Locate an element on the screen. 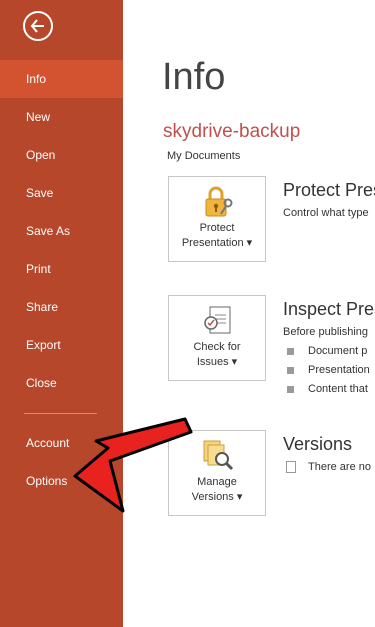 The width and height of the screenshot is (375, 627). document-name: skydrive-backup is located at coordinates (232, 131).